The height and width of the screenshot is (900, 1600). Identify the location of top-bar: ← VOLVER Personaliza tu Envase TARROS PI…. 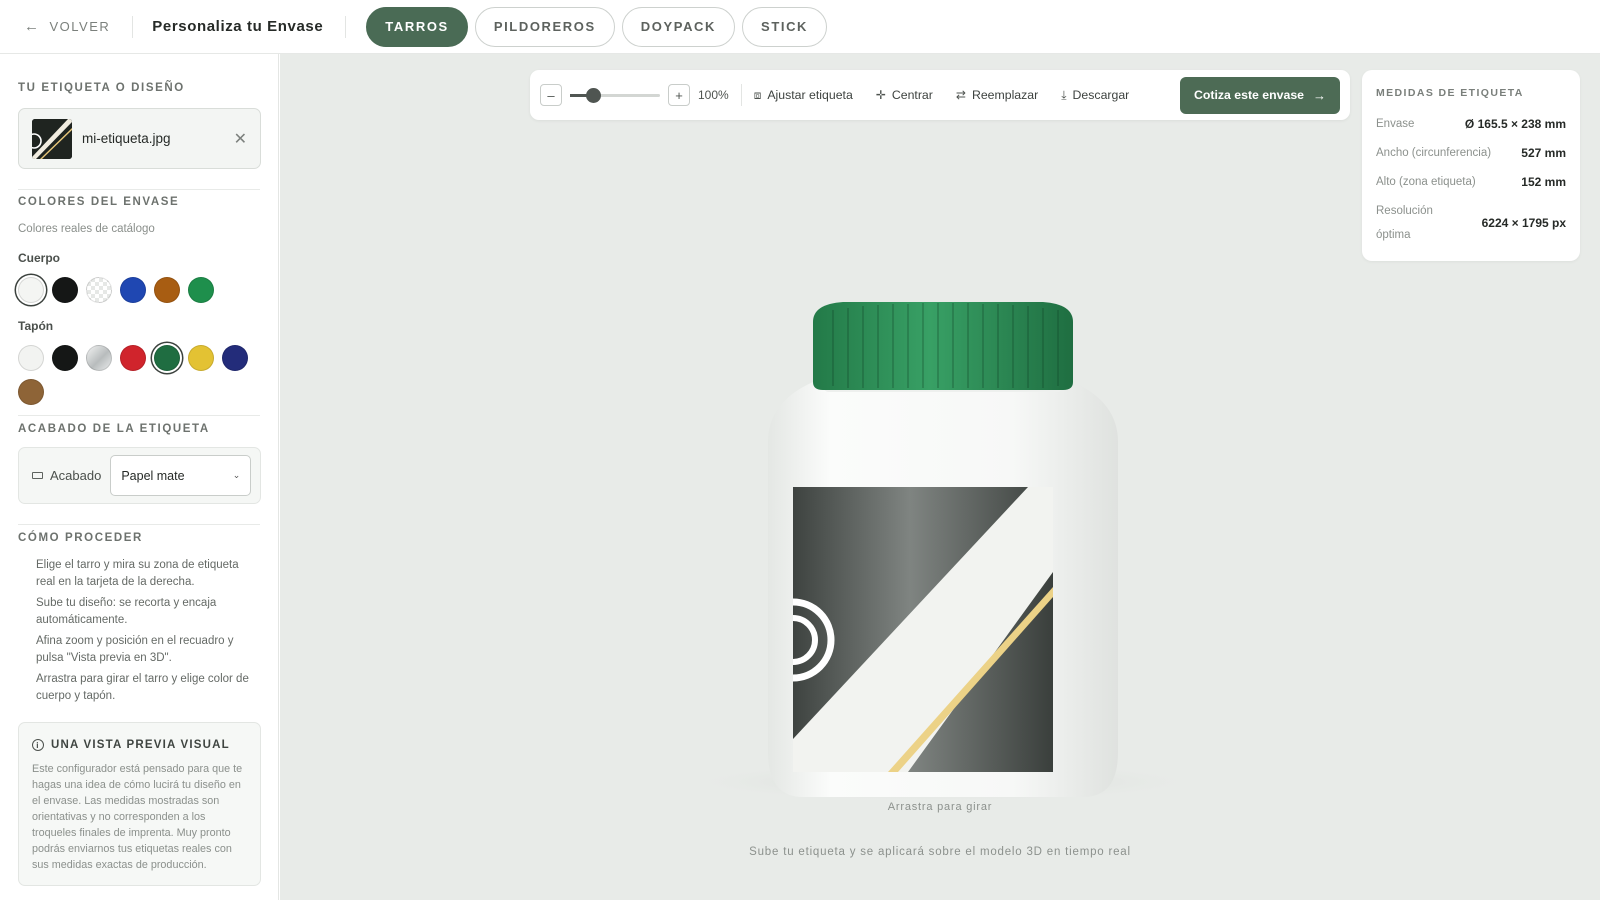
(800, 27).